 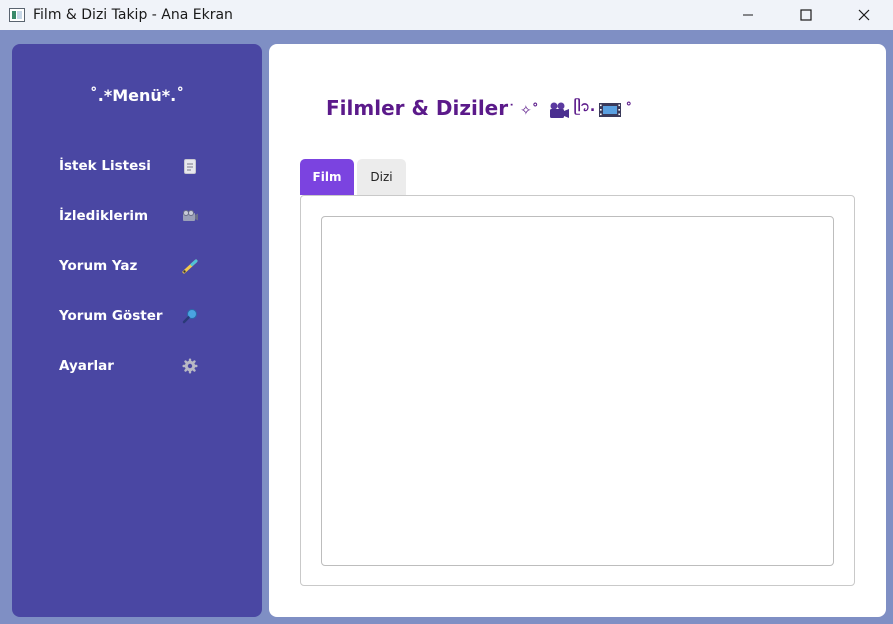 I want to click on window-controls, so click(x=806, y=15).